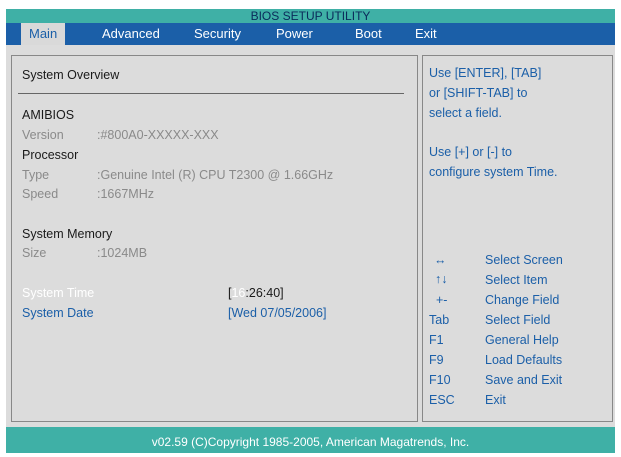  What do you see at coordinates (440, 260) in the screenshot?
I see `left-right-arrow-icon: ↔` at bounding box center [440, 260].